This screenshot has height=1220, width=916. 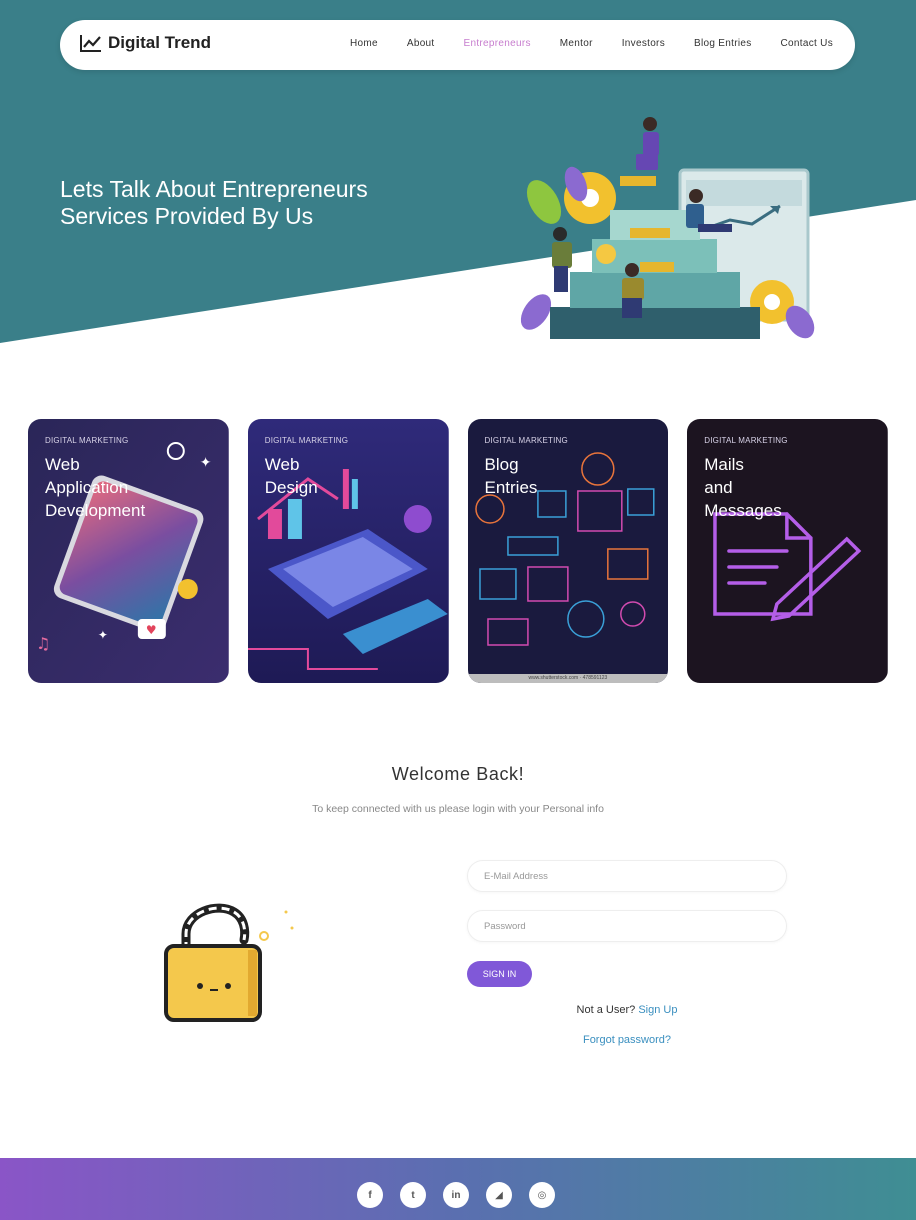 What do you see at coordinates (370, 1195) in the screenshot?
I see `facebook-icon: f` at bounding box center [370, 1195].